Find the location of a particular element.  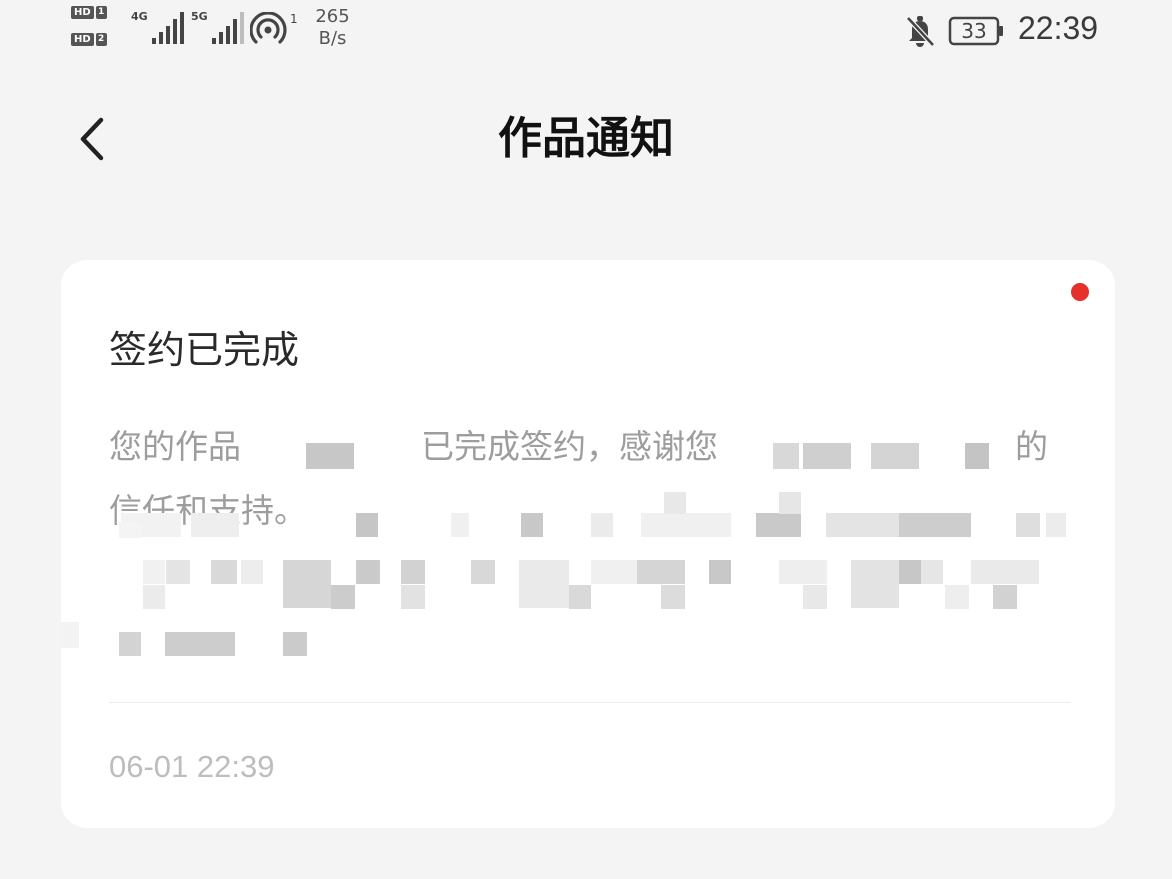

sim1-number: 1 is located at coordinates (101, 12).